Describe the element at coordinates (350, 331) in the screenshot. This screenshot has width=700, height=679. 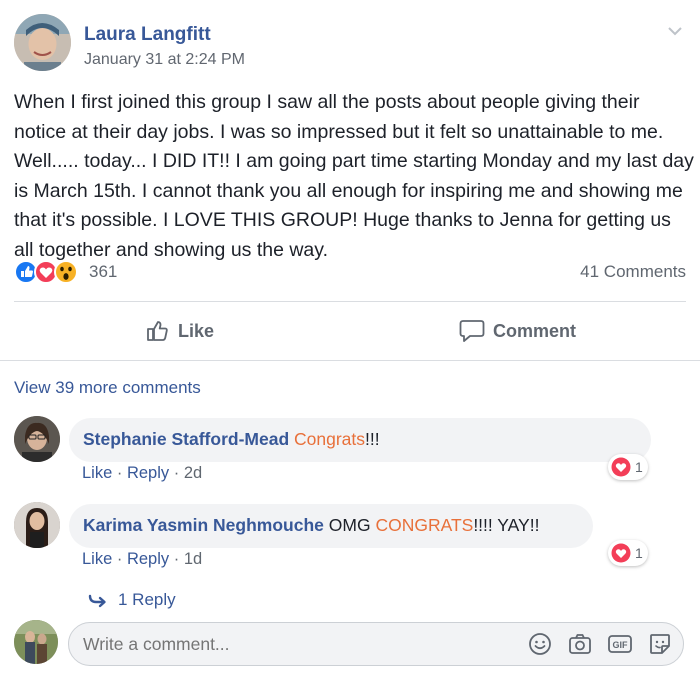
I see `action-bar: Like Comment` at that location.